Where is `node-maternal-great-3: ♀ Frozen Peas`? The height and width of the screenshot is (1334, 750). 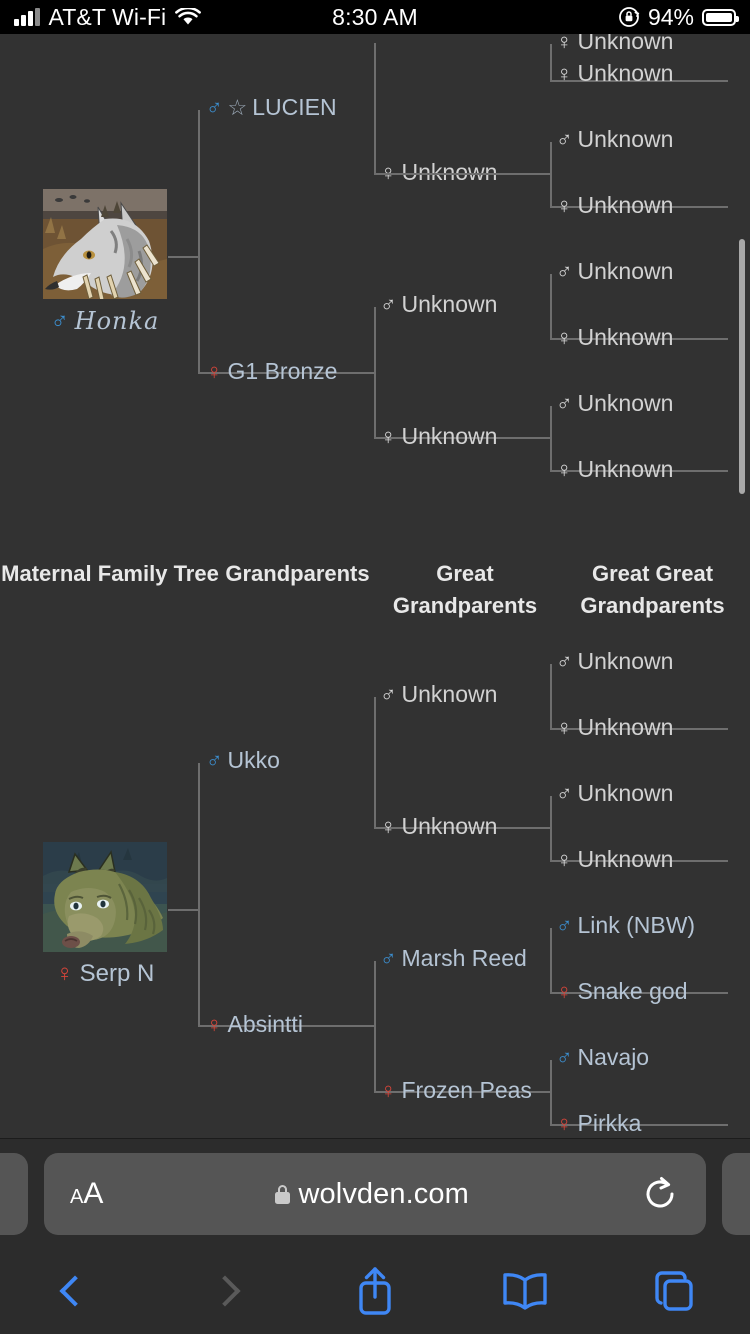
node-maternal-great-3: ♀ Frozen Peas is located at coordinates (456, 1090).